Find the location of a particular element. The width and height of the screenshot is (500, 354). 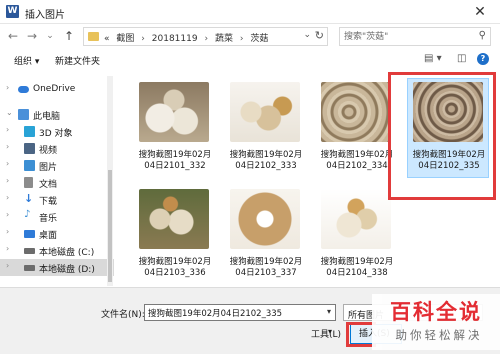

recent-locations-button: ⌄ is located at coordinates (50, 36).